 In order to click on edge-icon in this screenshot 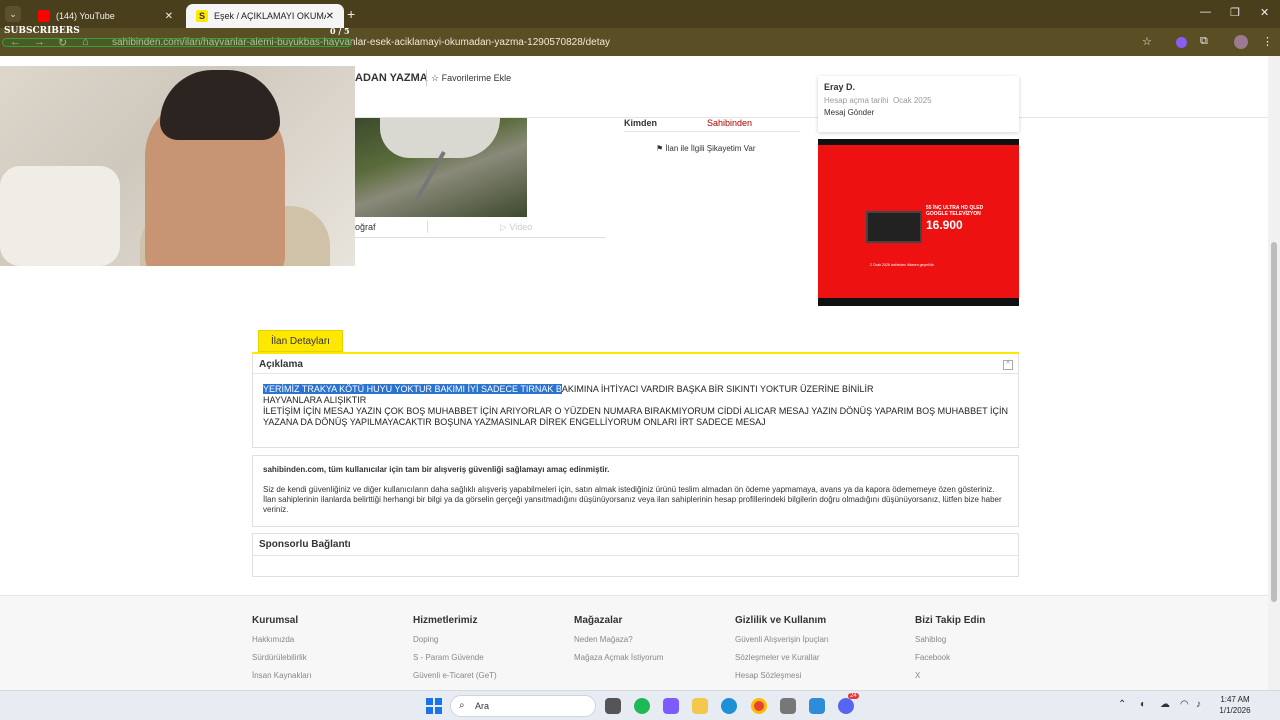, I will do `click(729, 706)`.